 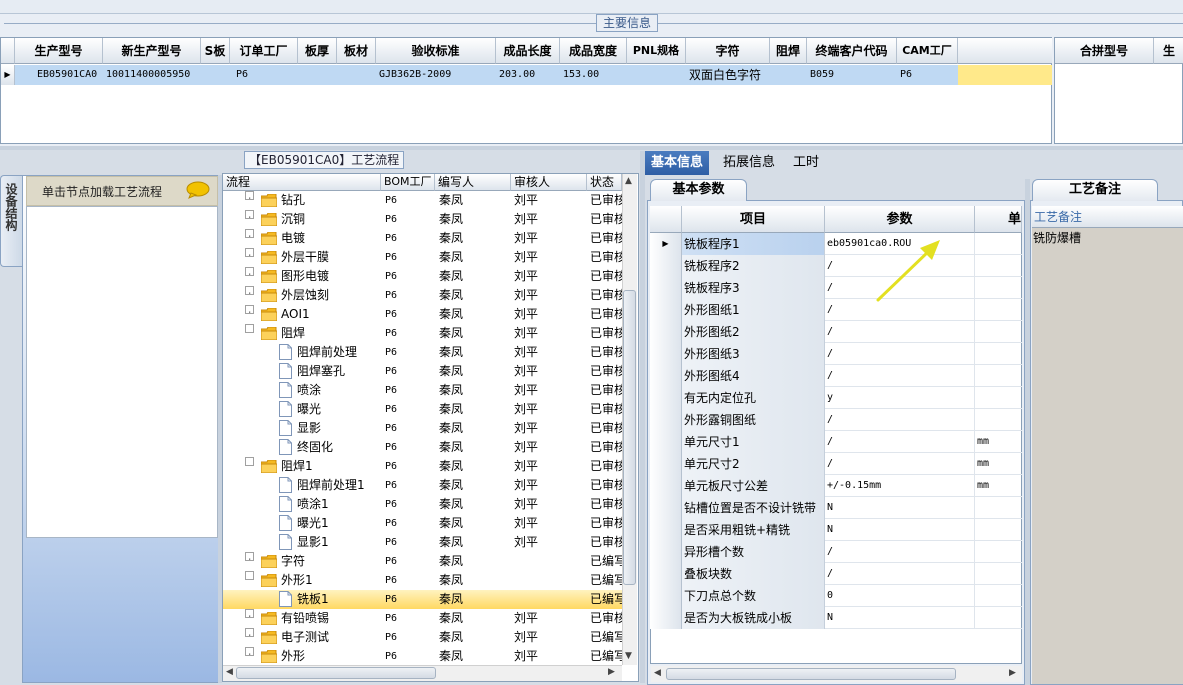 I want to click on tree-row: 显影1 P6 秦凤 刘平 已审核, so click(x=422, y=542).